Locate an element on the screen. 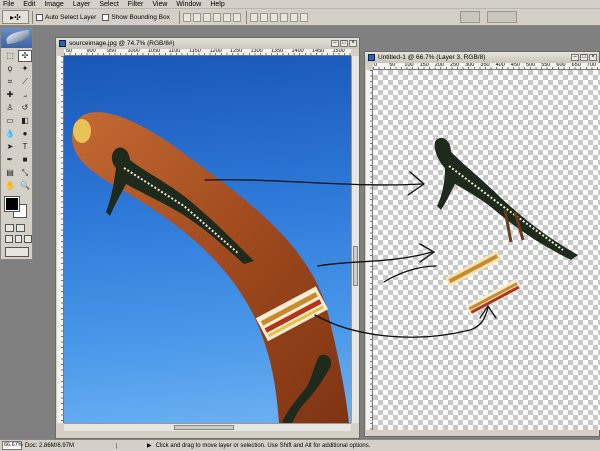 This screenshot has width=600, height=451. menu-view: View is located at coordinates (159, 4).